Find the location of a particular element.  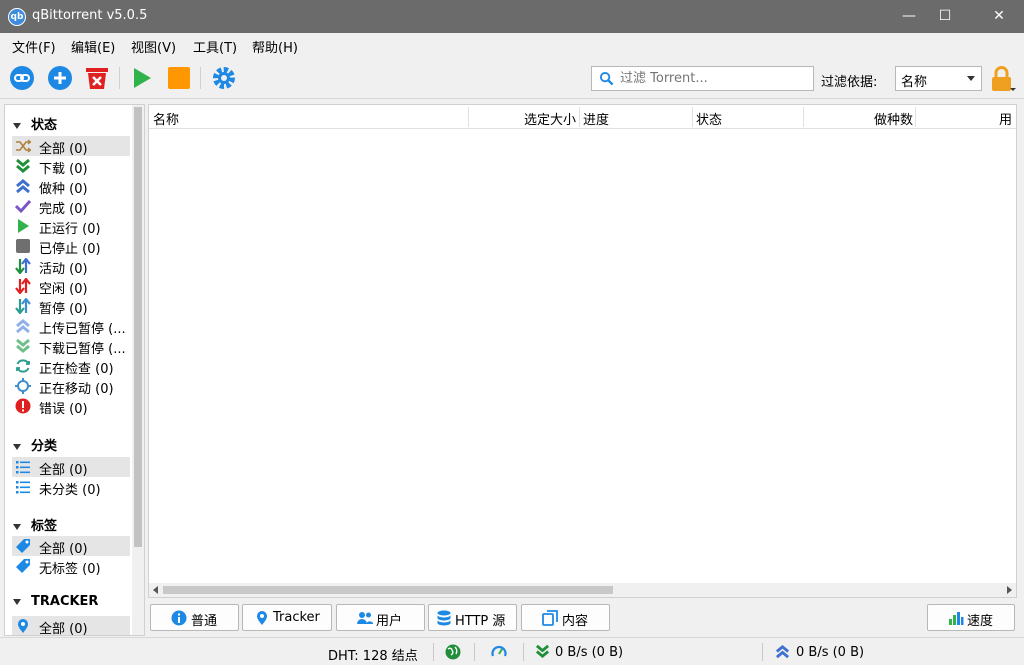

menu-file: 文件(F) is located at coordinates (34, 46).